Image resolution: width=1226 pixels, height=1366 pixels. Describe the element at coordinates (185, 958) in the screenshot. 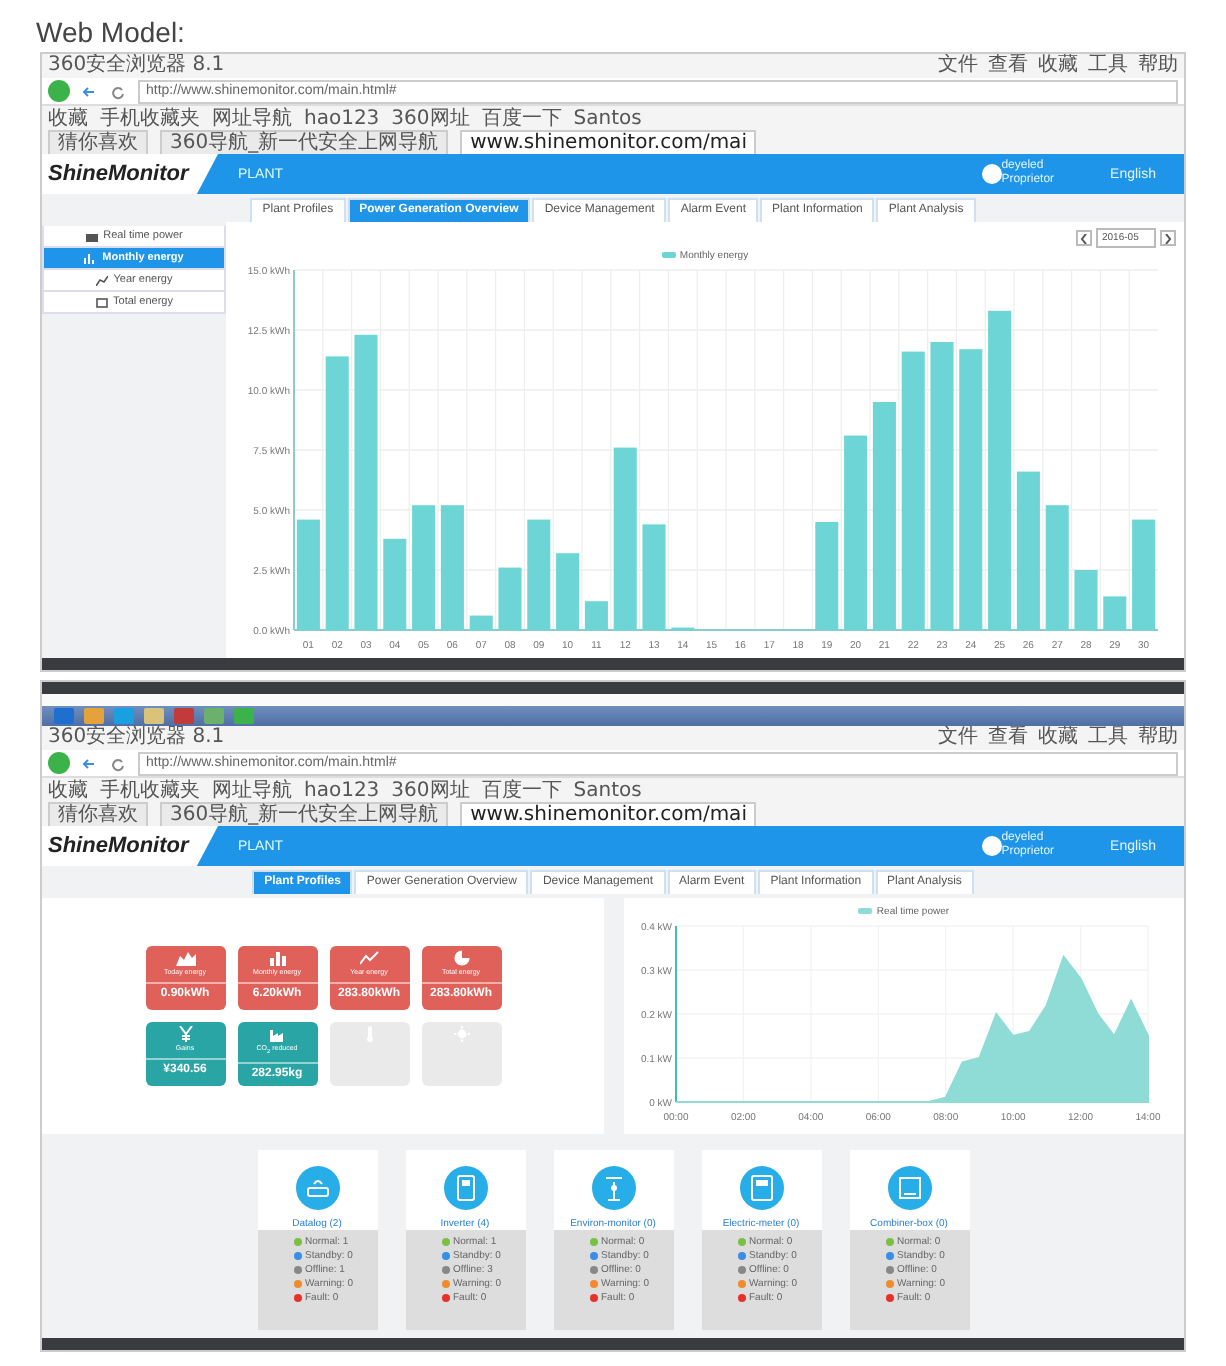

I see `area-icon` at that location.